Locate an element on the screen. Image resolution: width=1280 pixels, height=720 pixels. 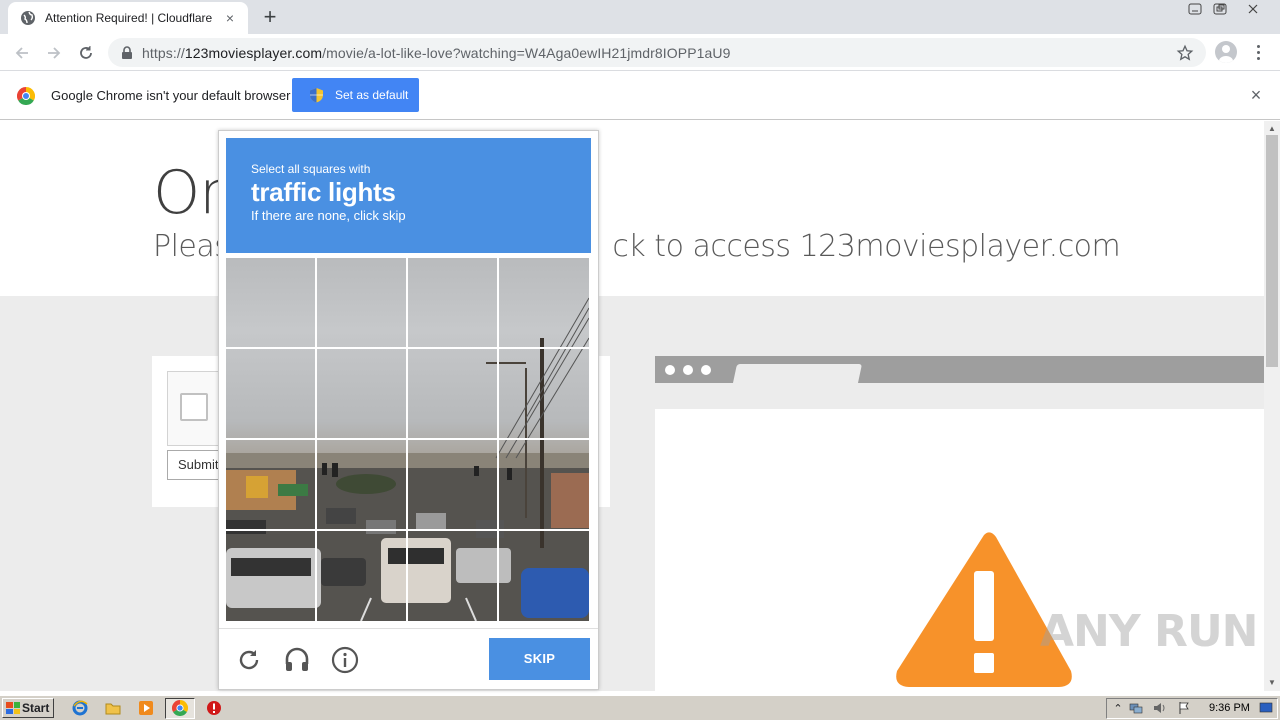
tab-close-icon: × is located at coordinates (230, 18).